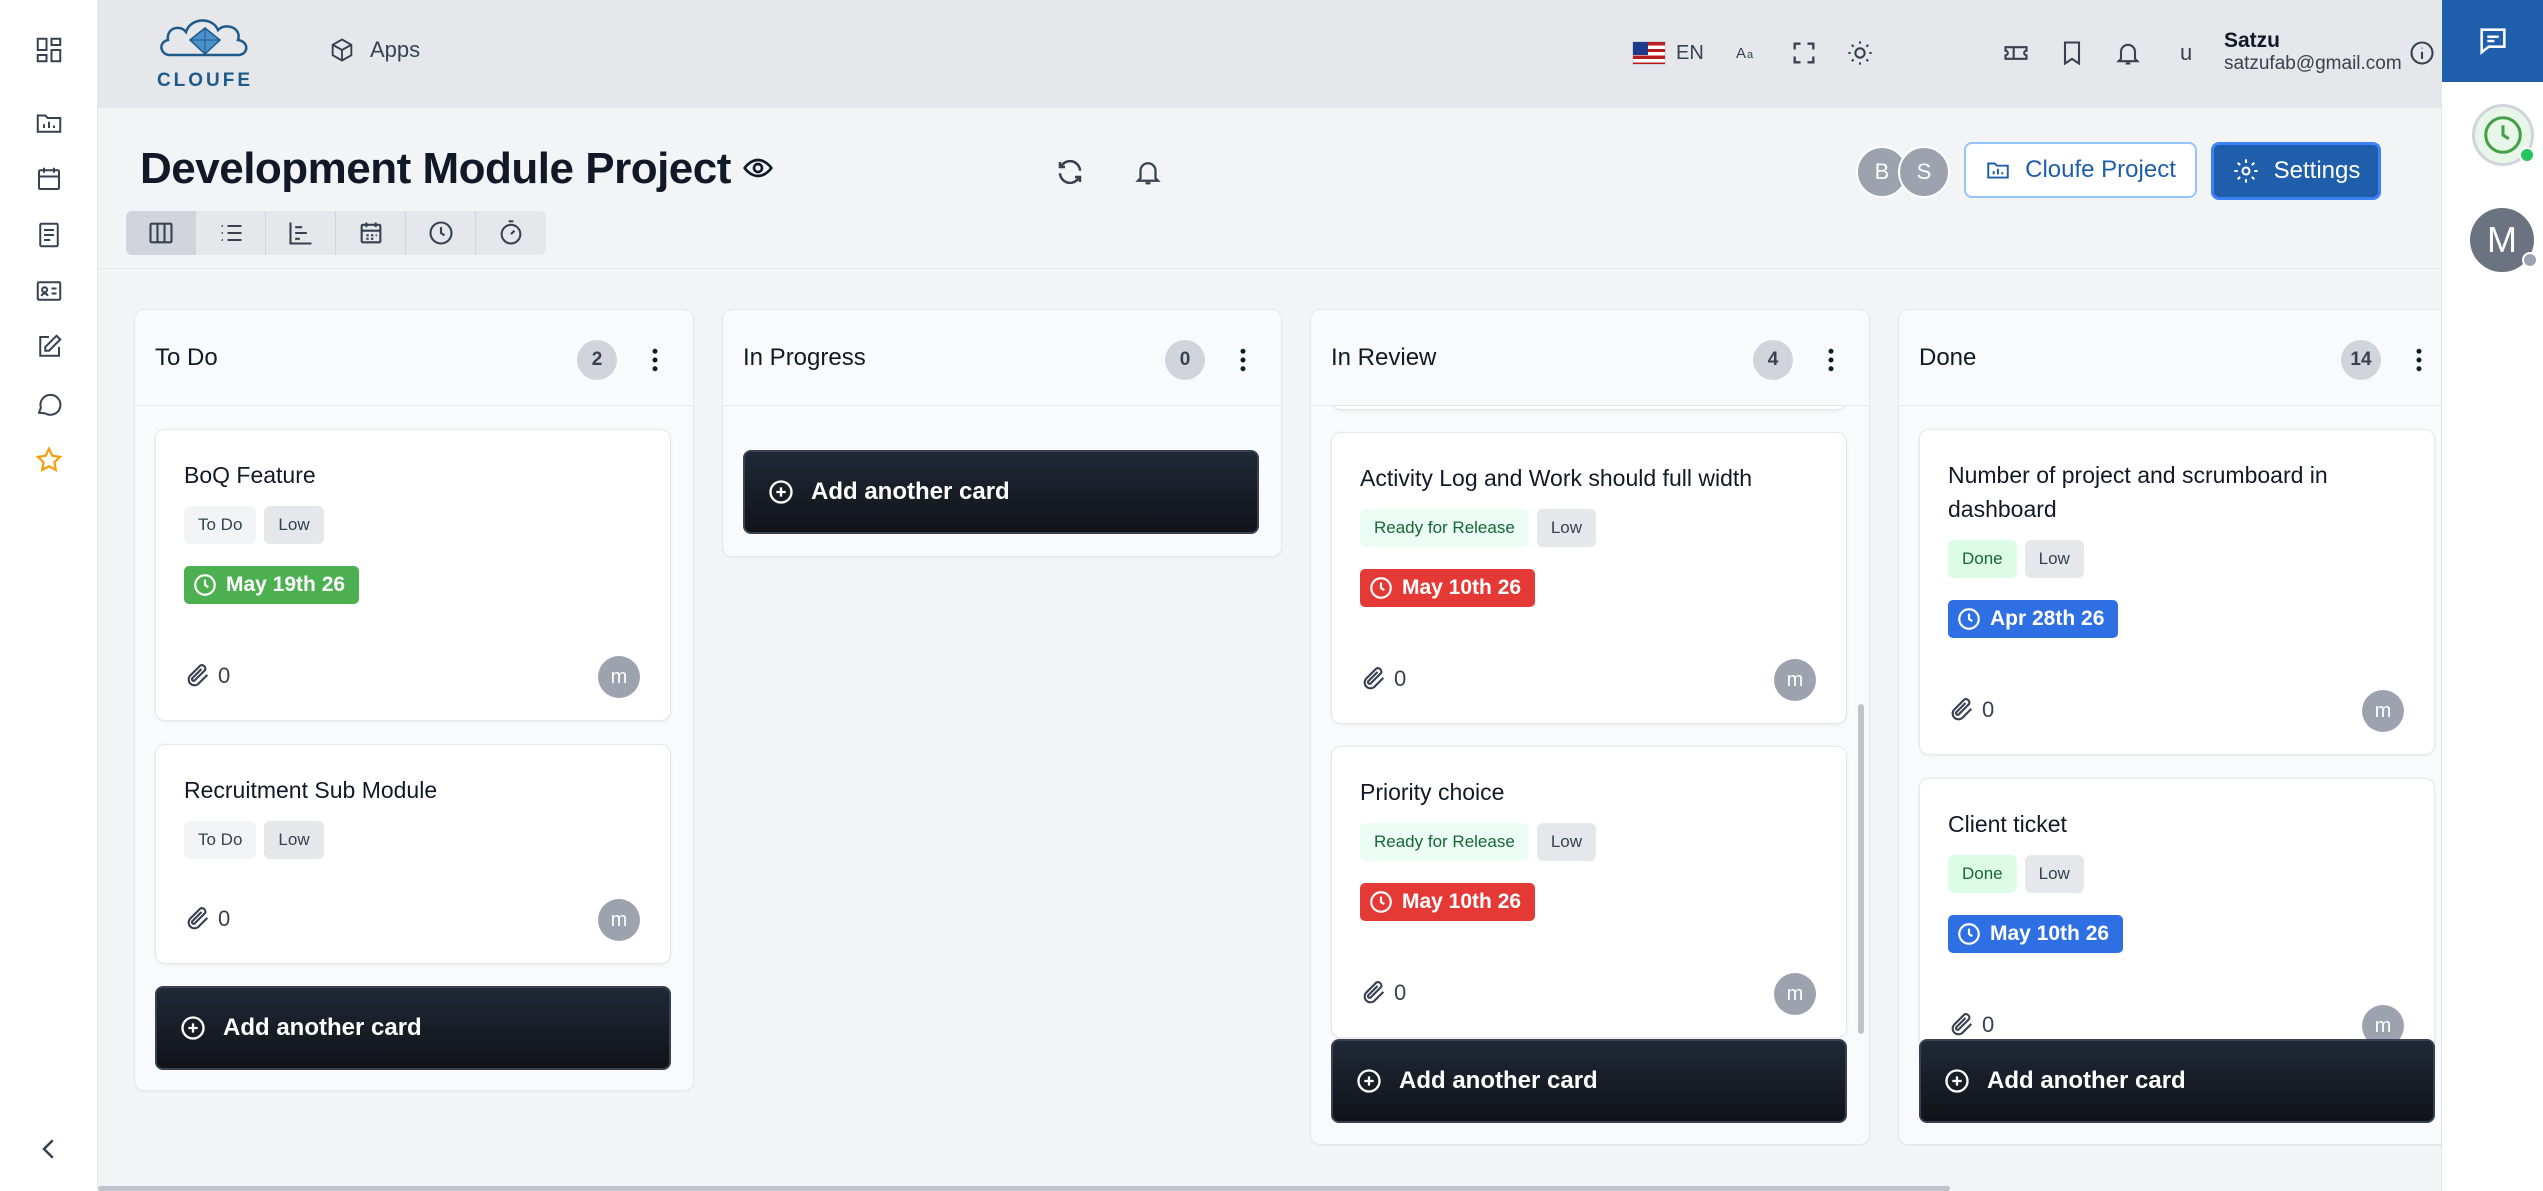 The height and width of the screenshot is (1191, 2543). What do you see at coordinates (2361, 360) in the screenshot?
I see `column-count-badge: 14` at bounding box center [2361, 360].